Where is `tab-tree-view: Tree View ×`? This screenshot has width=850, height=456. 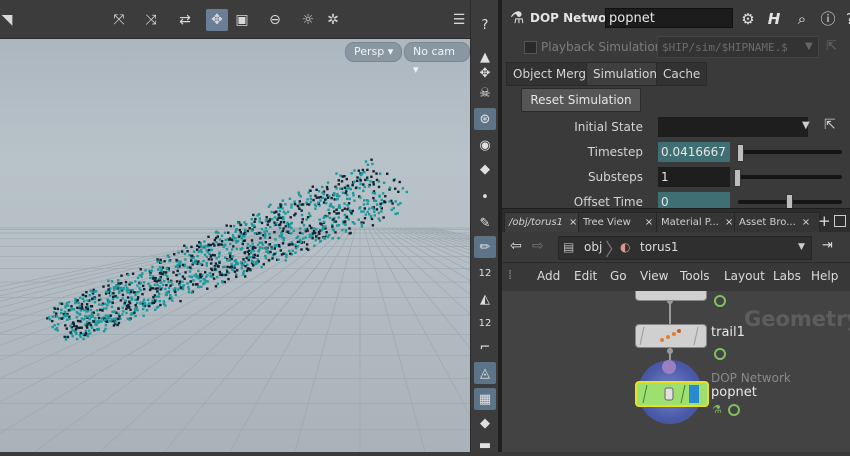 tab-tree-view: Tree View × is located at coordinates (618, 223).